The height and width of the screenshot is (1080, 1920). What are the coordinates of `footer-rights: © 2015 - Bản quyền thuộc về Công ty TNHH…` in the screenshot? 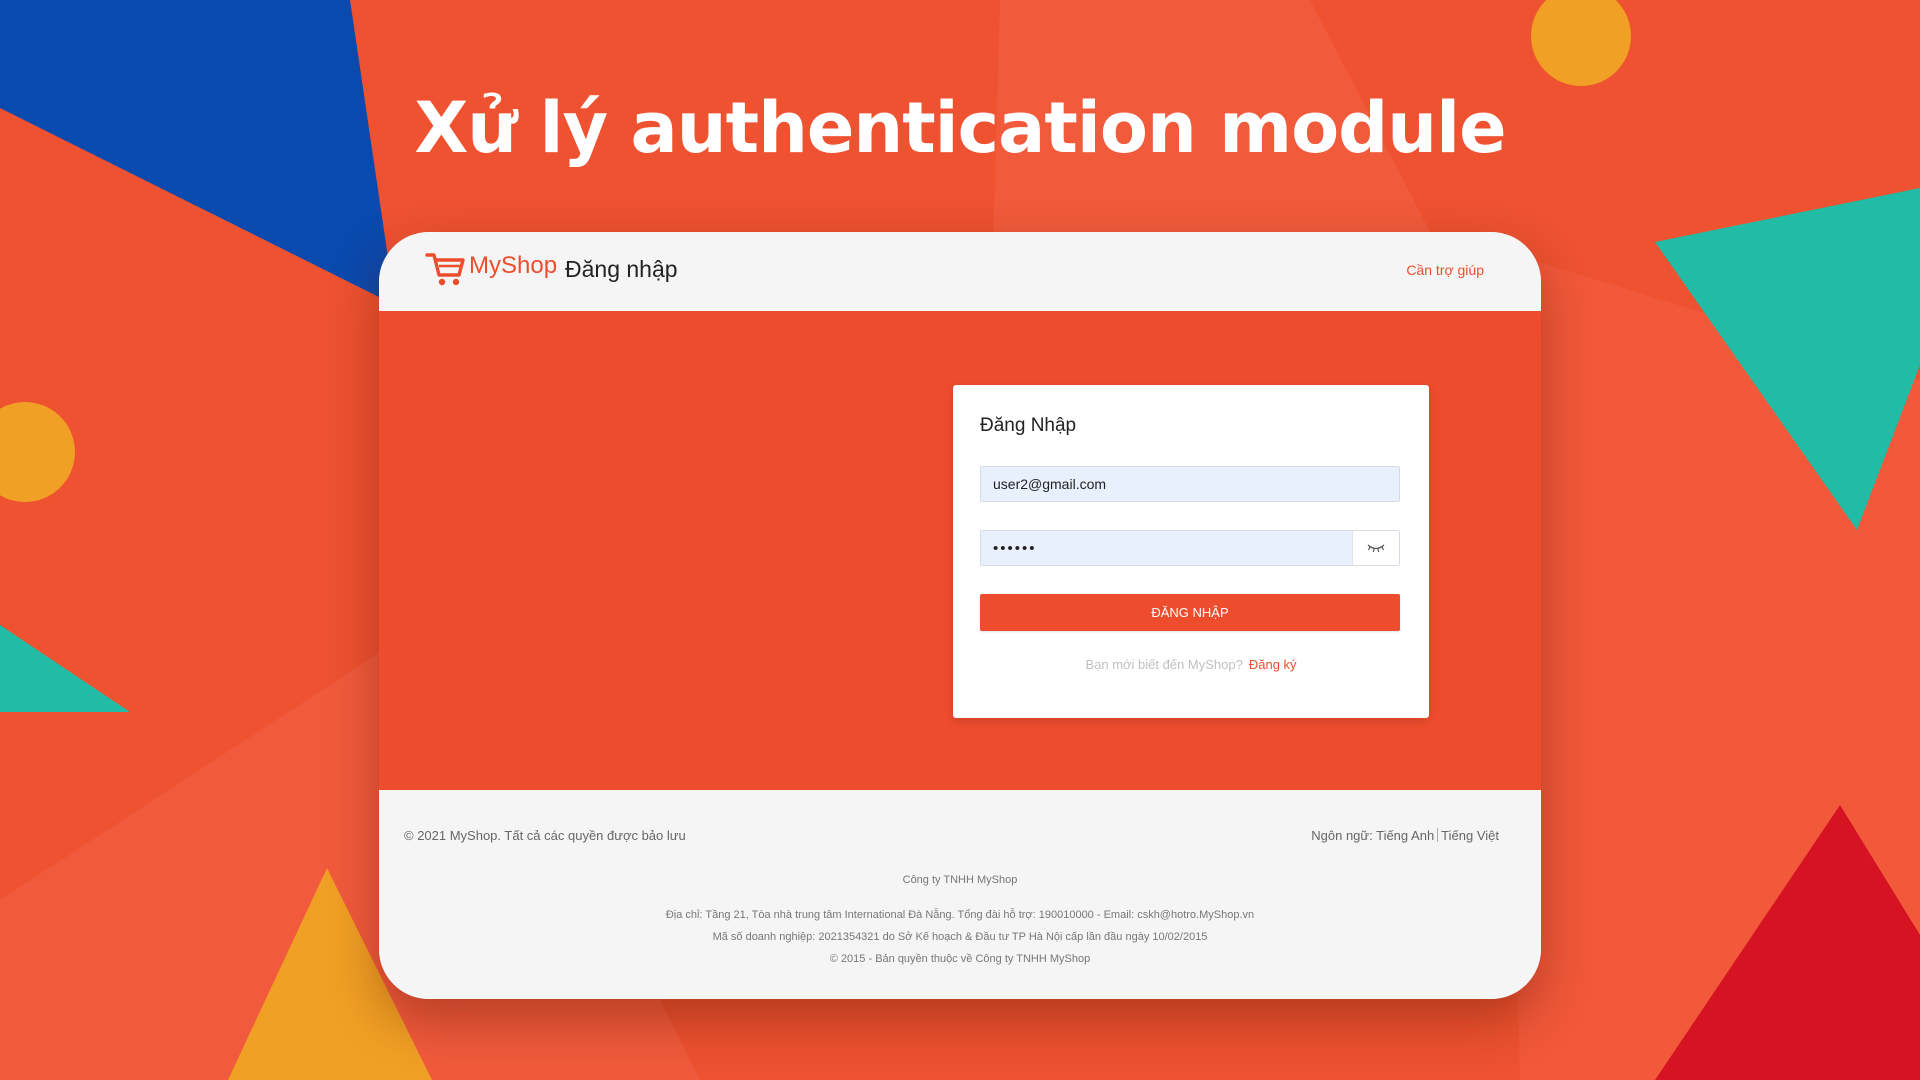 It's located at (960, 959).